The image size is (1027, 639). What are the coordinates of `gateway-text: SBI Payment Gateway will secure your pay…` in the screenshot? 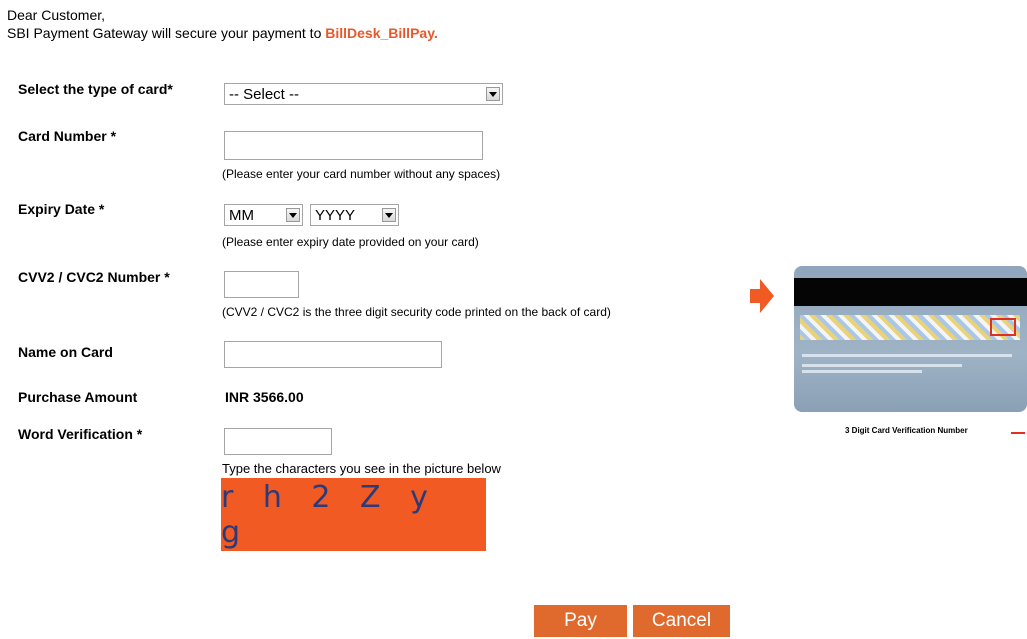 It's located at (166, 33).